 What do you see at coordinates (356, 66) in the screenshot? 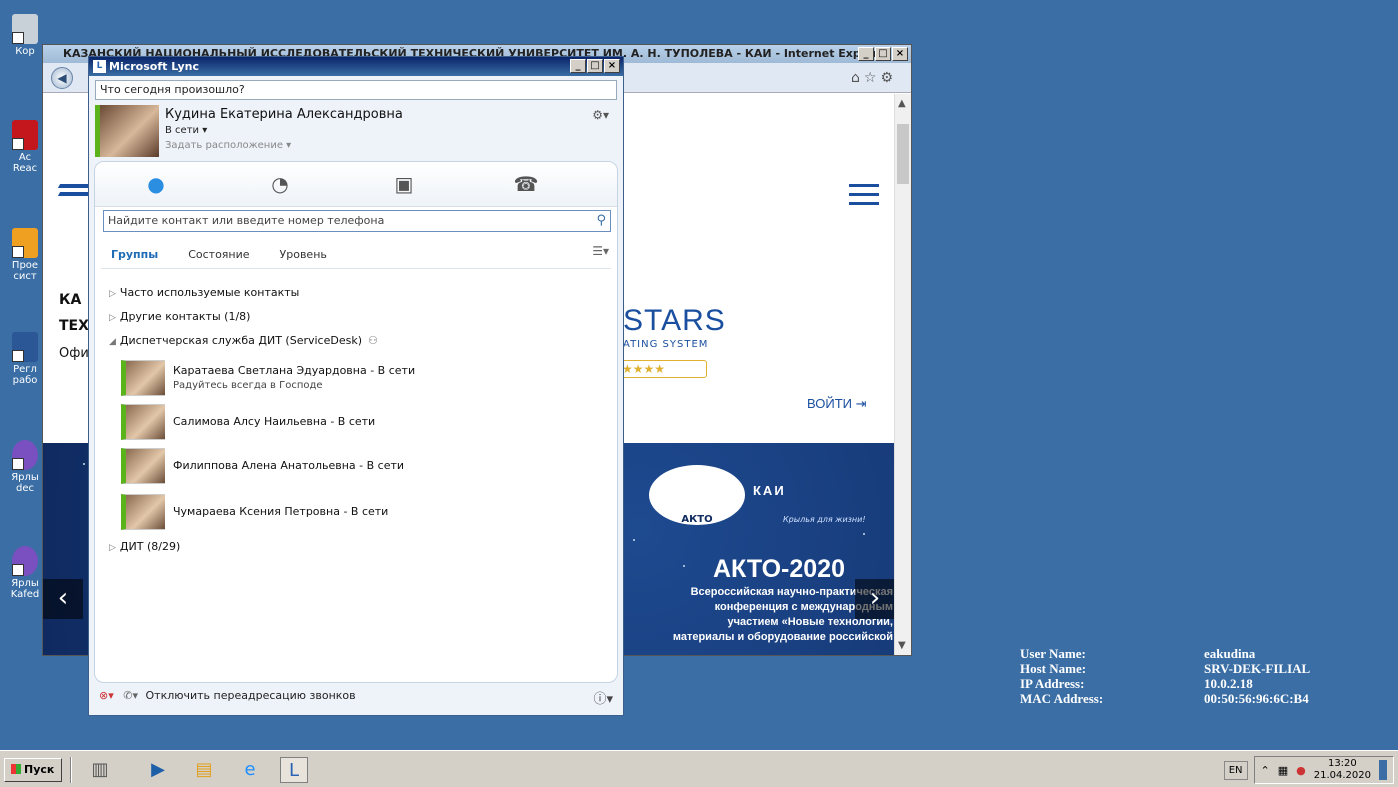
I see `lync-title-bar: L Microsoft Lync _ □ ×` at bounding box center [356, 66].